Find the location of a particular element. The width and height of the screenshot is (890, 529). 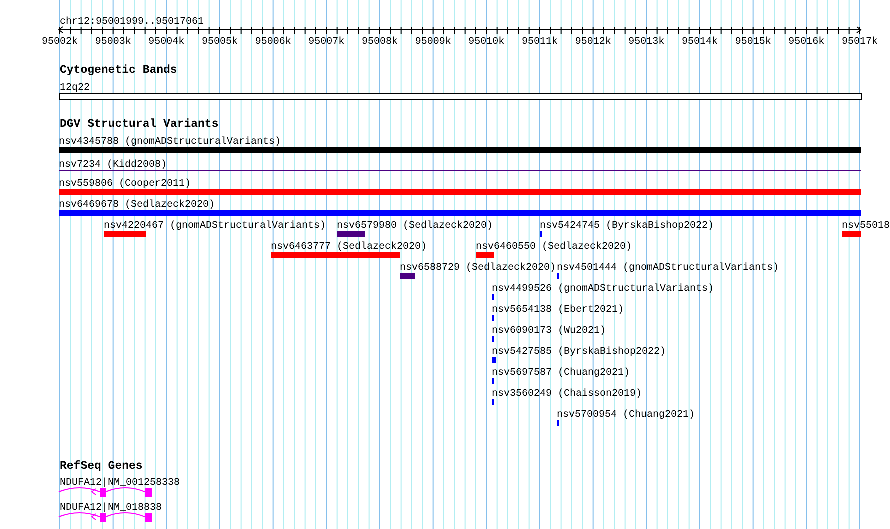

variant-label: nsv559806 (Cooper2011) is located at coordinates (125, 184).